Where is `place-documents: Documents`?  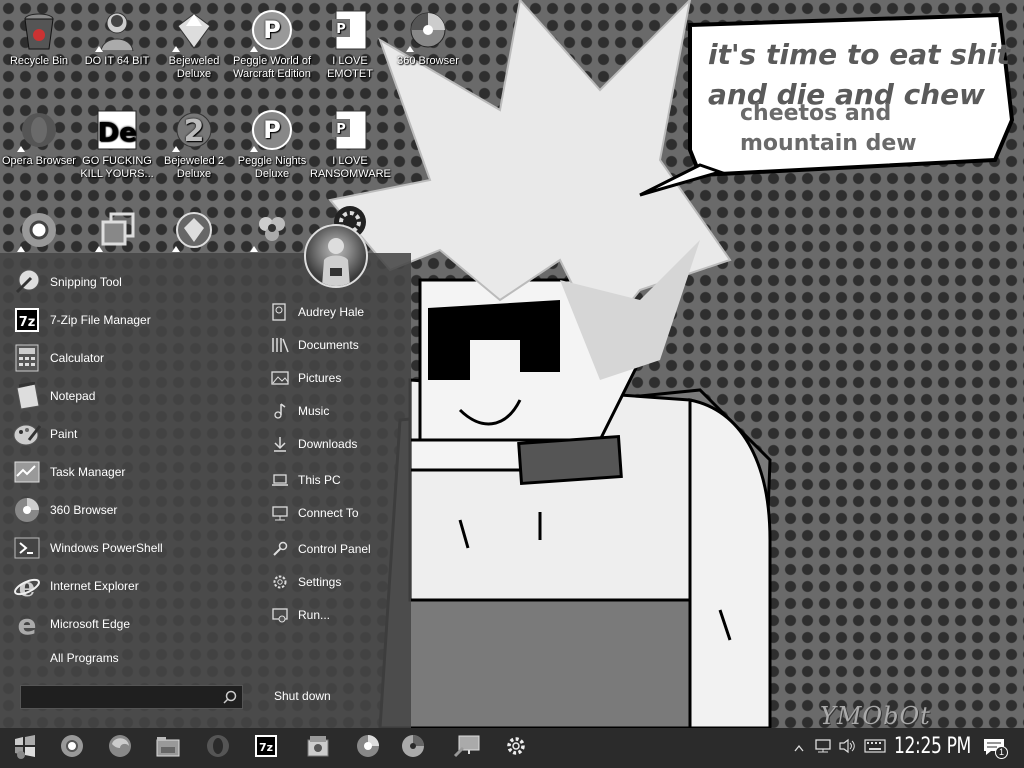 place-documents: Documents is located at coordinates (336, 344).